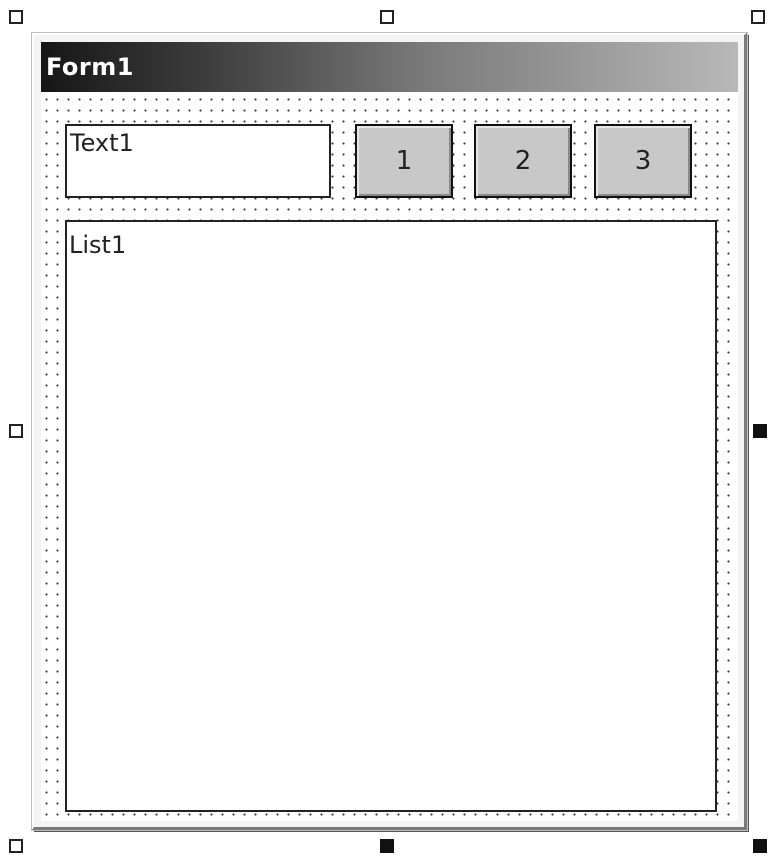 The height and width of the screenshot is (857, 771). Describe the element at coordinates (16, 17) in the screenshot. I see `resize-handle-top-left` at that location.